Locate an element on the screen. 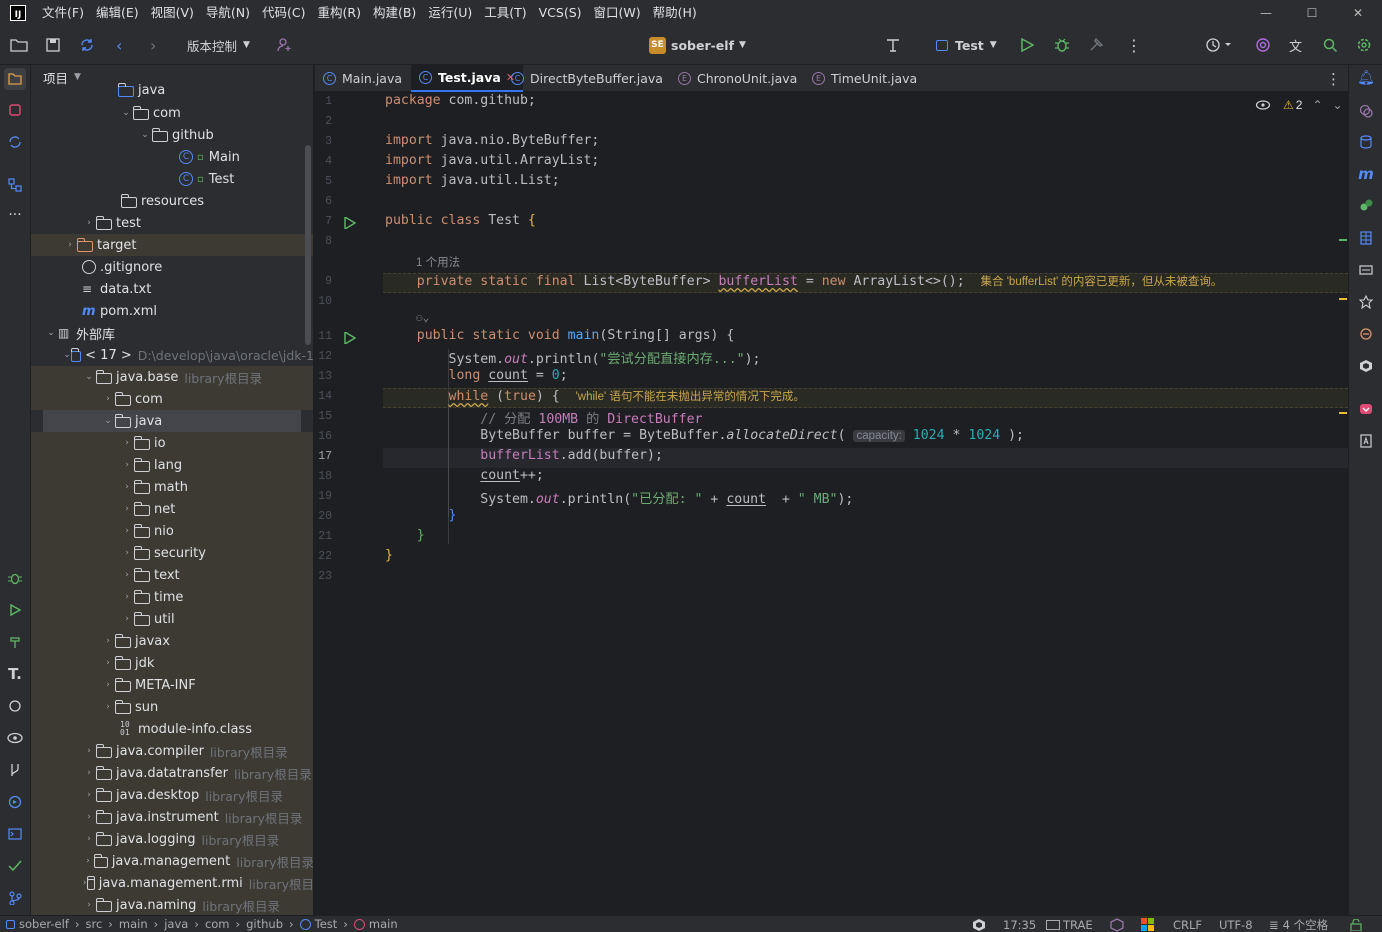 The image size is (1382, 932). tab-chronounit-java: E ChronoUnit.java is located at coordinates (737, 78).